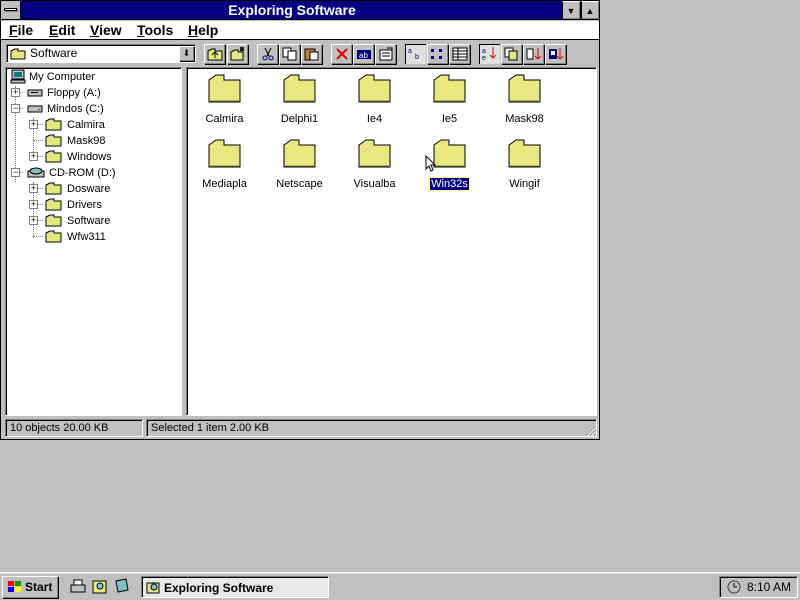 This screenshot has width=800, height=600. I want to click on sort-by-date-button, so click(555, 54).